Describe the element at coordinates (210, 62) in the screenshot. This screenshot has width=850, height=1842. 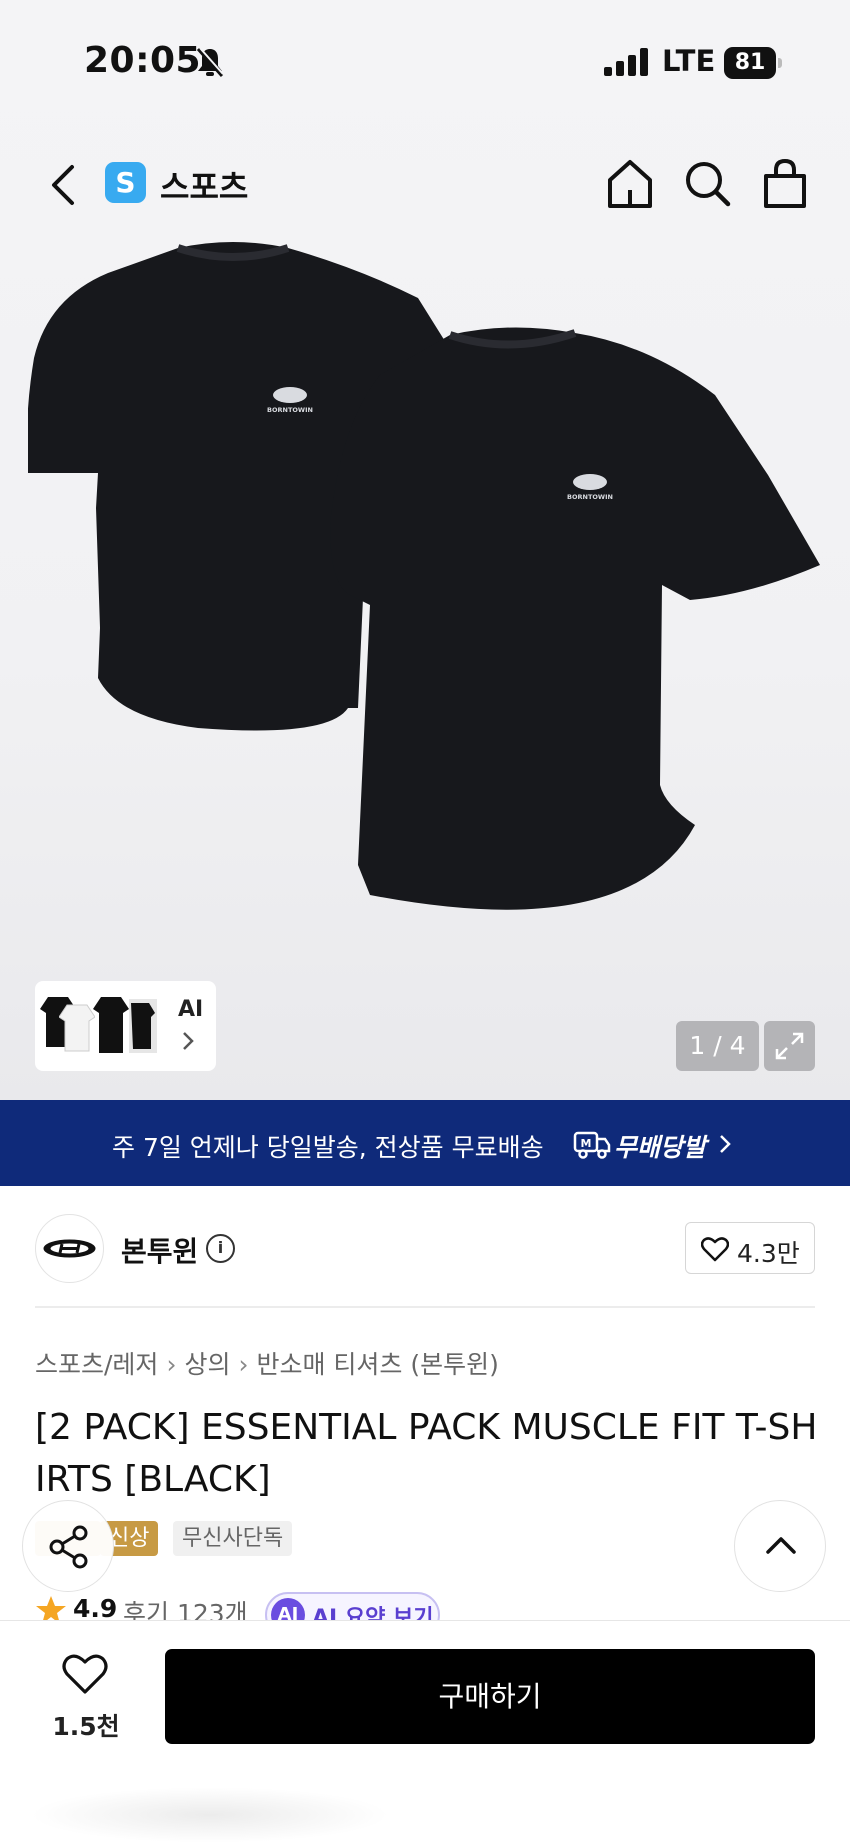
I see `bell-muted-icon` at that location.